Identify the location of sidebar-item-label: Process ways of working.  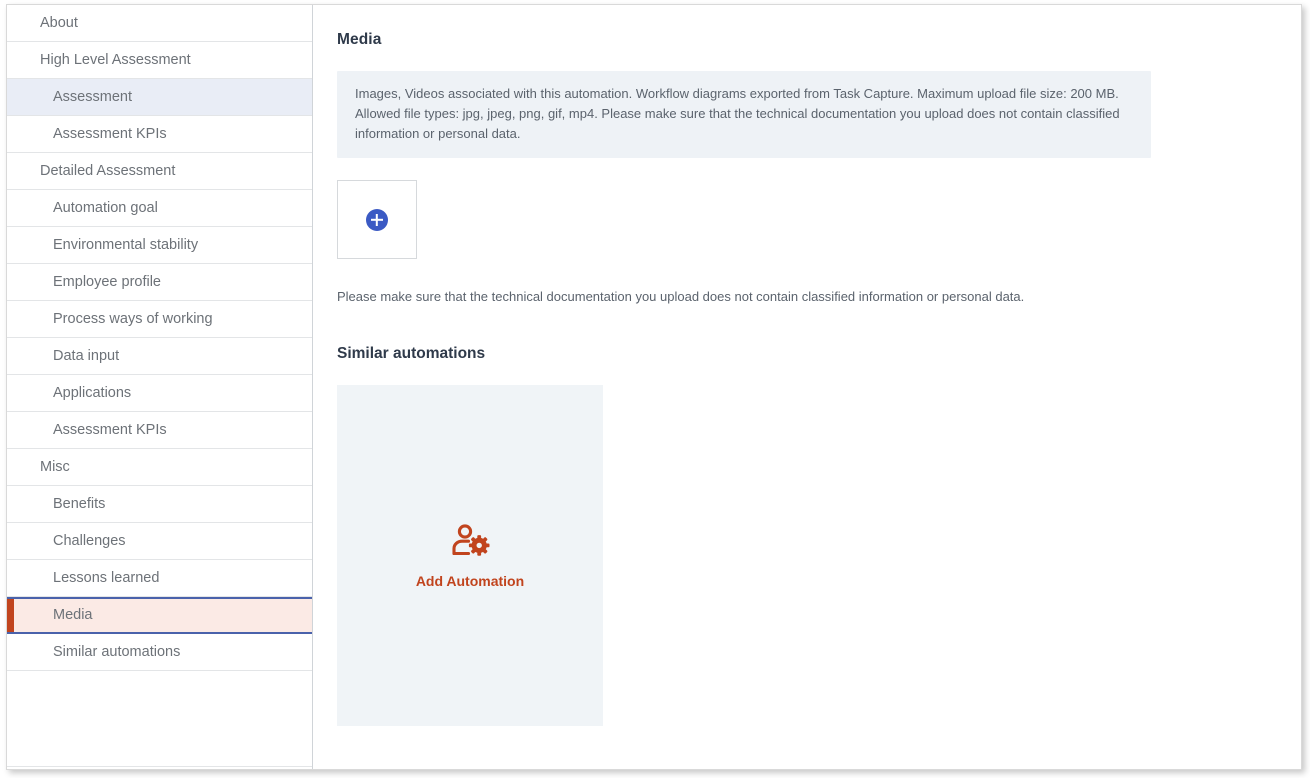
(133, 319).